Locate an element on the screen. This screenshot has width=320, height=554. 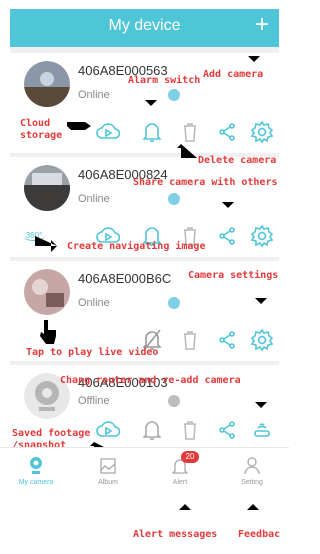
top-bar: My device + is located at coordinates (144, 28).